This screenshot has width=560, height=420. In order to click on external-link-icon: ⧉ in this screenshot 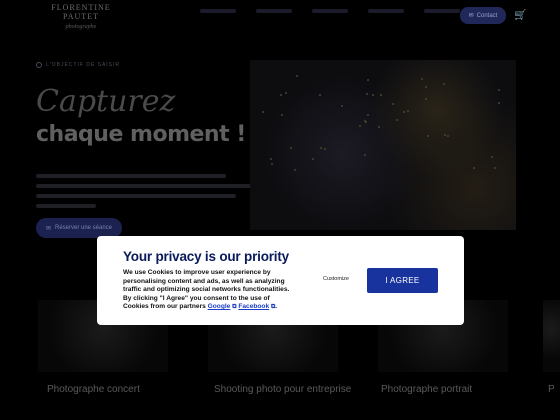, I will do `click(234, 307)`.